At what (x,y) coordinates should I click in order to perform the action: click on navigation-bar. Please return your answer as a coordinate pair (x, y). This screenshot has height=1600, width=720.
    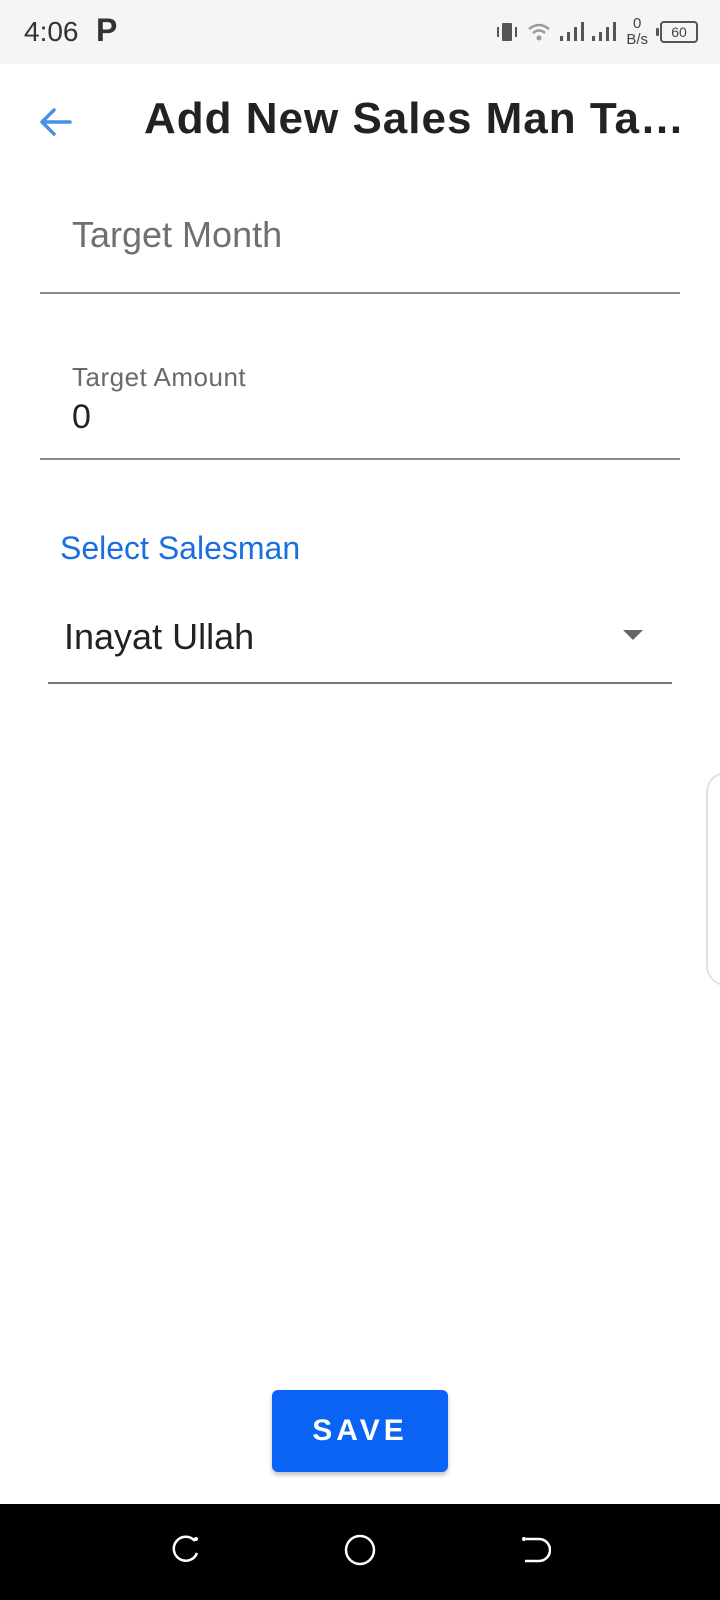
    Looking at the image, I should click on (360, 1552).